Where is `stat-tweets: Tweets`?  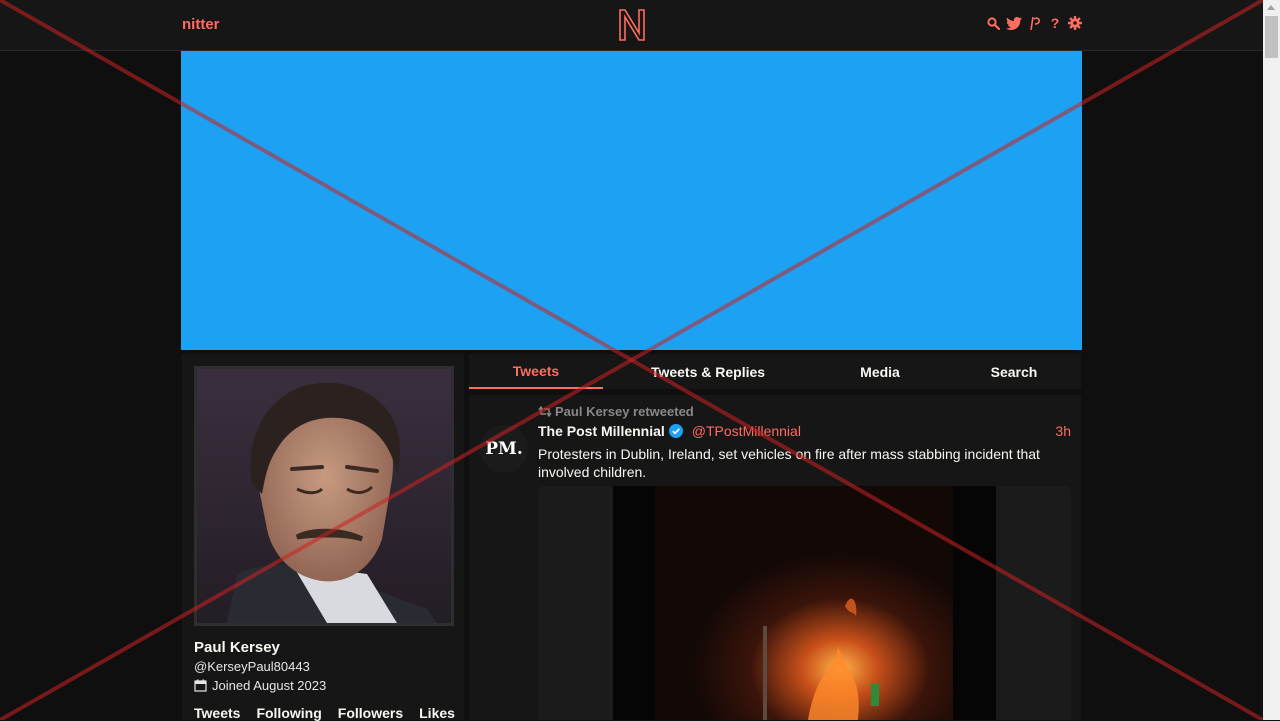 stat-tweets: Tweets is located at coordinates (217, 713).